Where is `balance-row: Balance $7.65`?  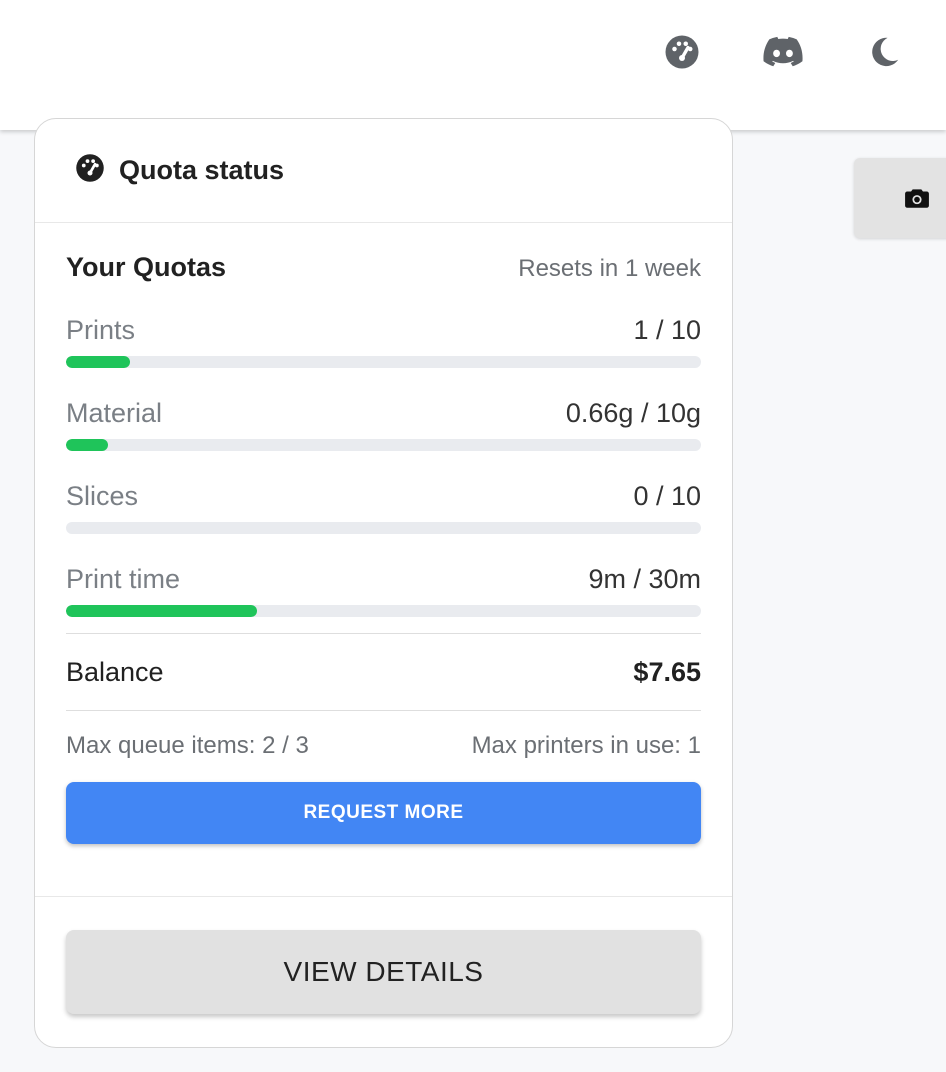 balance-row: Balance $7.65 is located at coordinates (383, 672).